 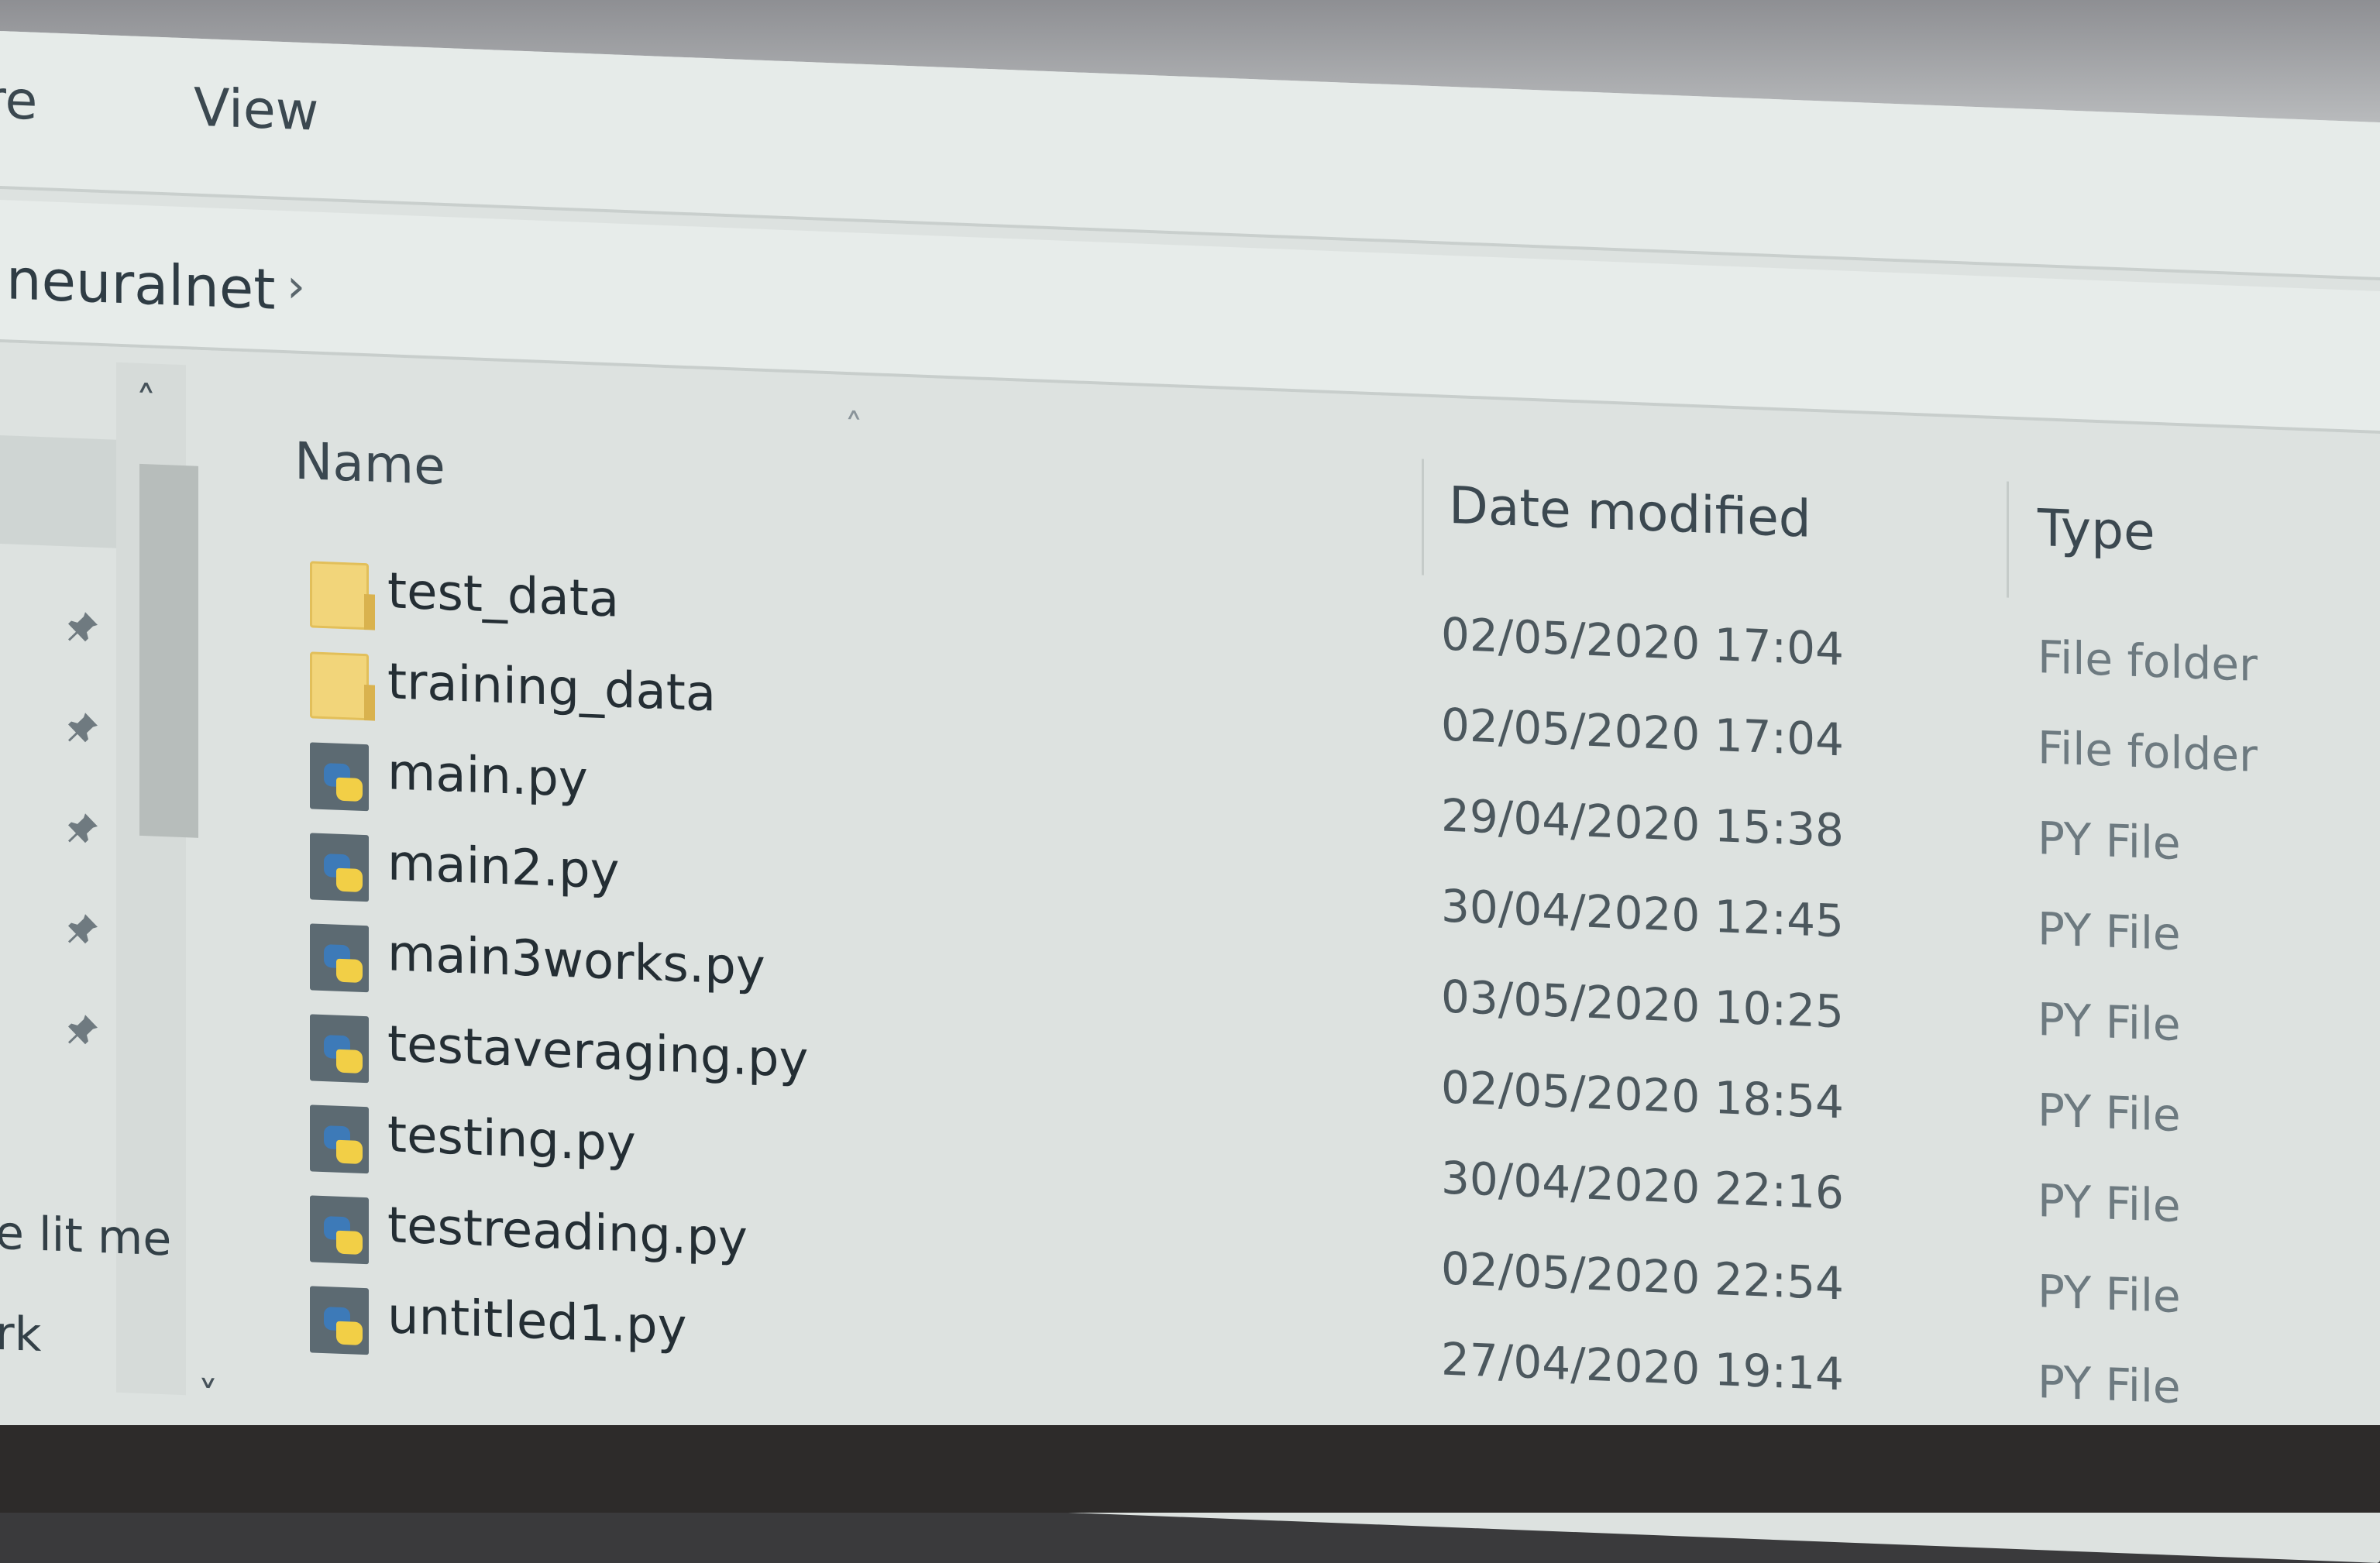 I want to click on file-name: untitled1.py, so click(x=537, y=1321).